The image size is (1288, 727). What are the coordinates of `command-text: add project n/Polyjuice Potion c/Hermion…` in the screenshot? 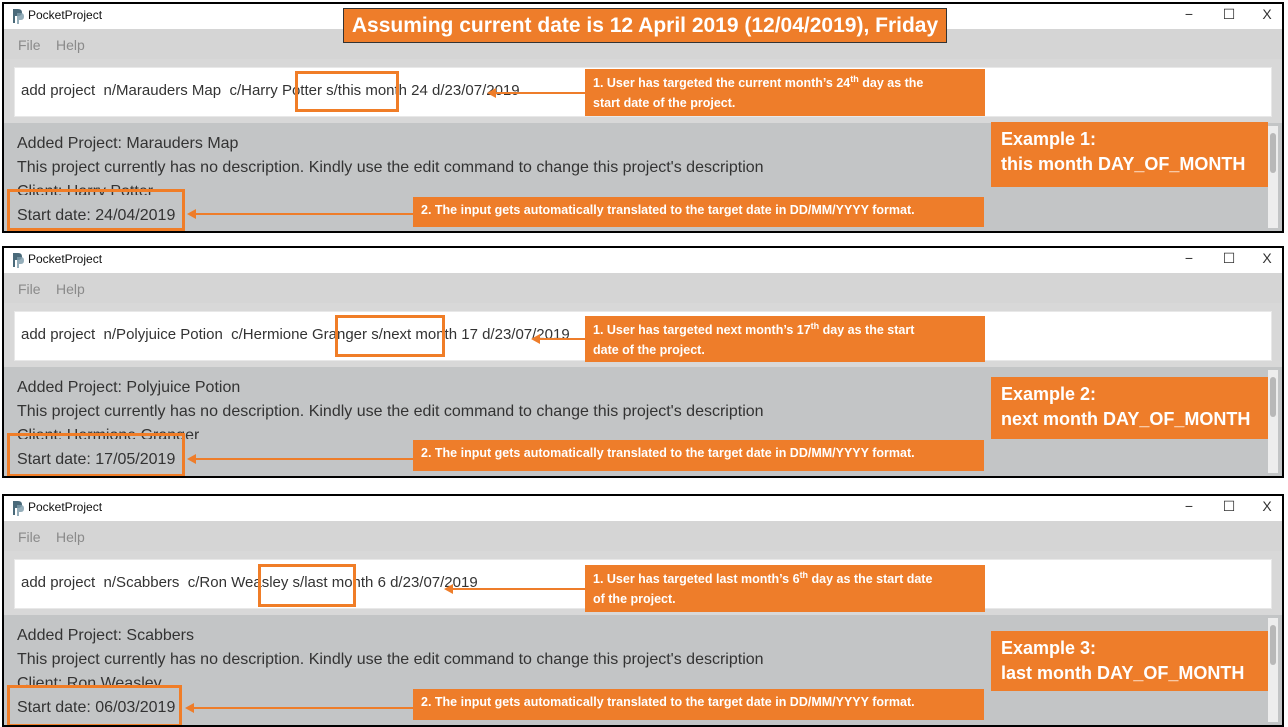 It's located at (295, 334).